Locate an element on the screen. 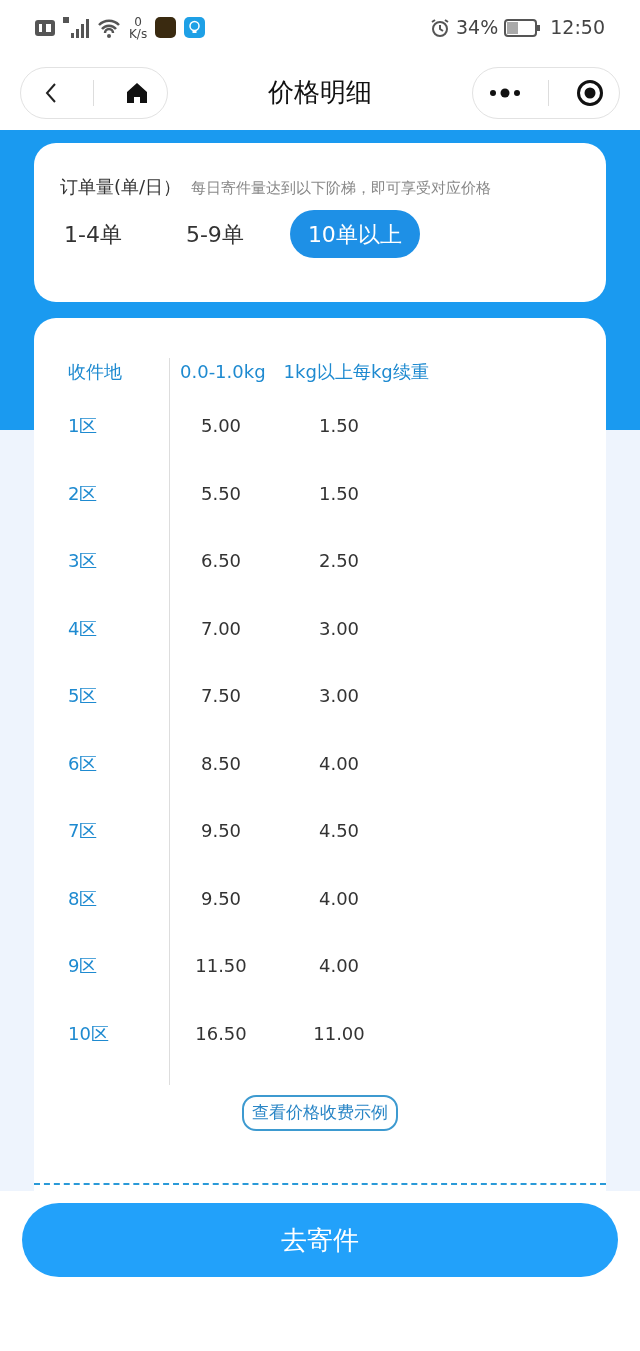 The height and width of the screenshot is (1351, 640). zone-cell-text: 1区 is located at coordinates (83, 426).